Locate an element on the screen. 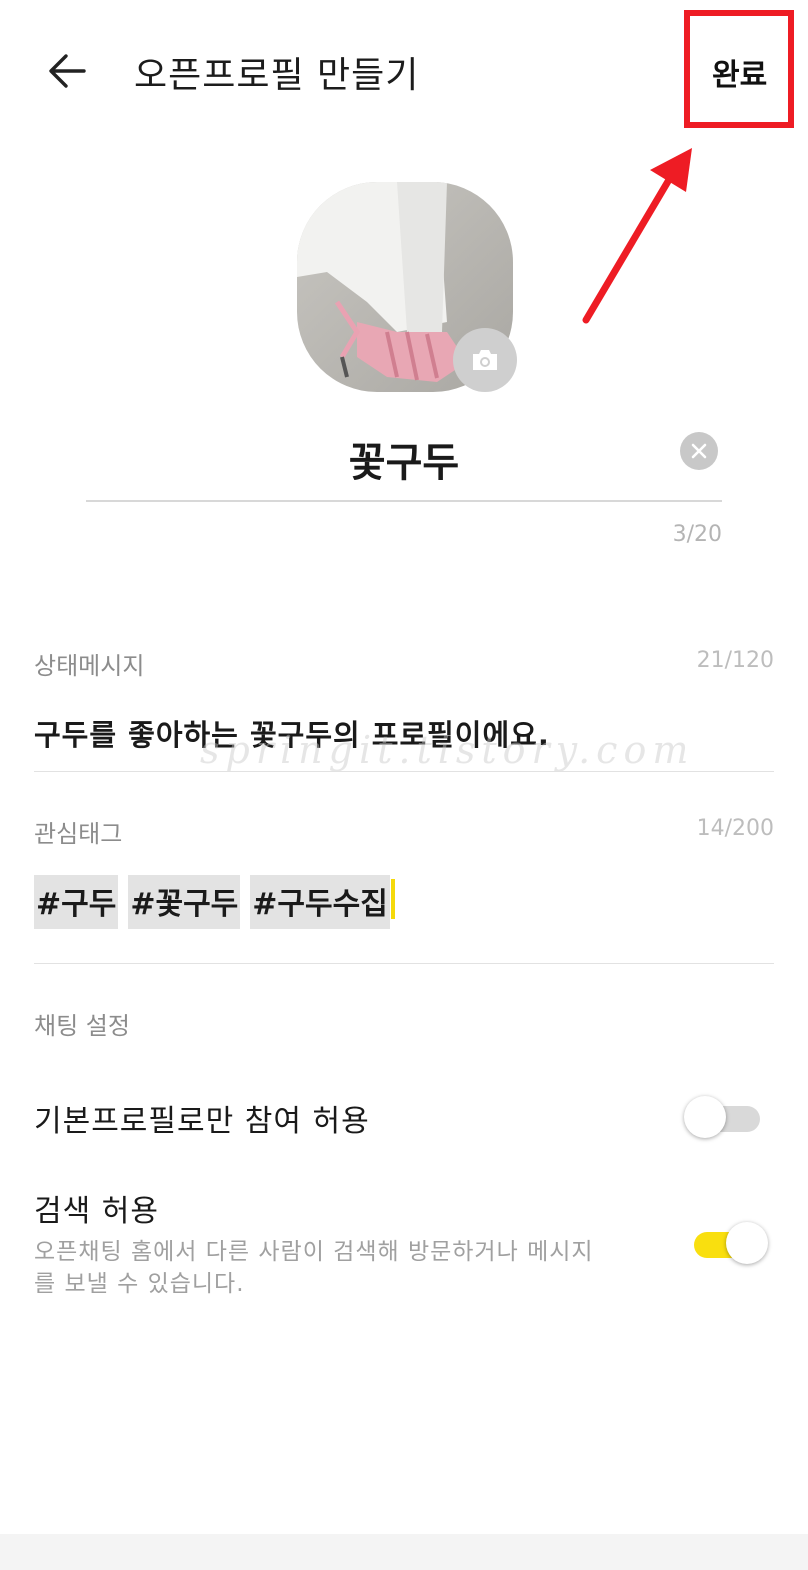 The height and width of the screenshot is (1570, 808). tag-chip: #구두수집 is located at coordinates (320, 902).